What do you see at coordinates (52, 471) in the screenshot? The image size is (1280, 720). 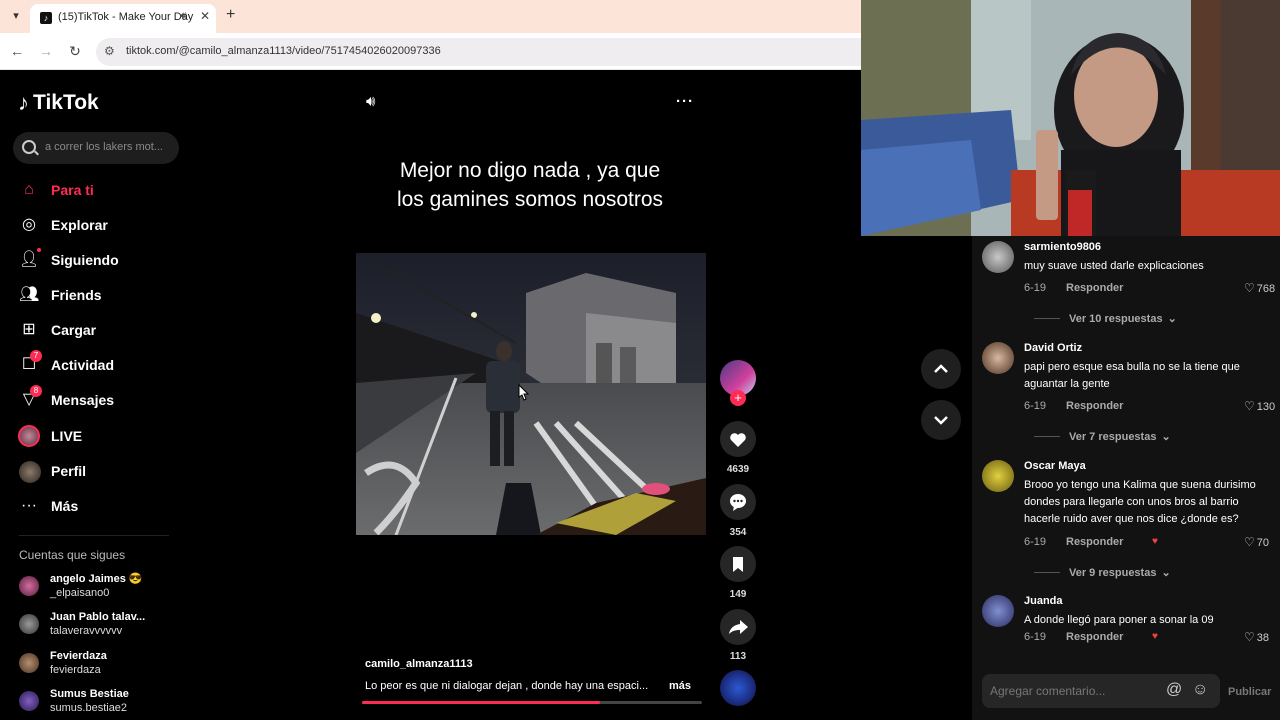 I see `nav-item-perfil: Perfil` at bounding box center [52, 471].